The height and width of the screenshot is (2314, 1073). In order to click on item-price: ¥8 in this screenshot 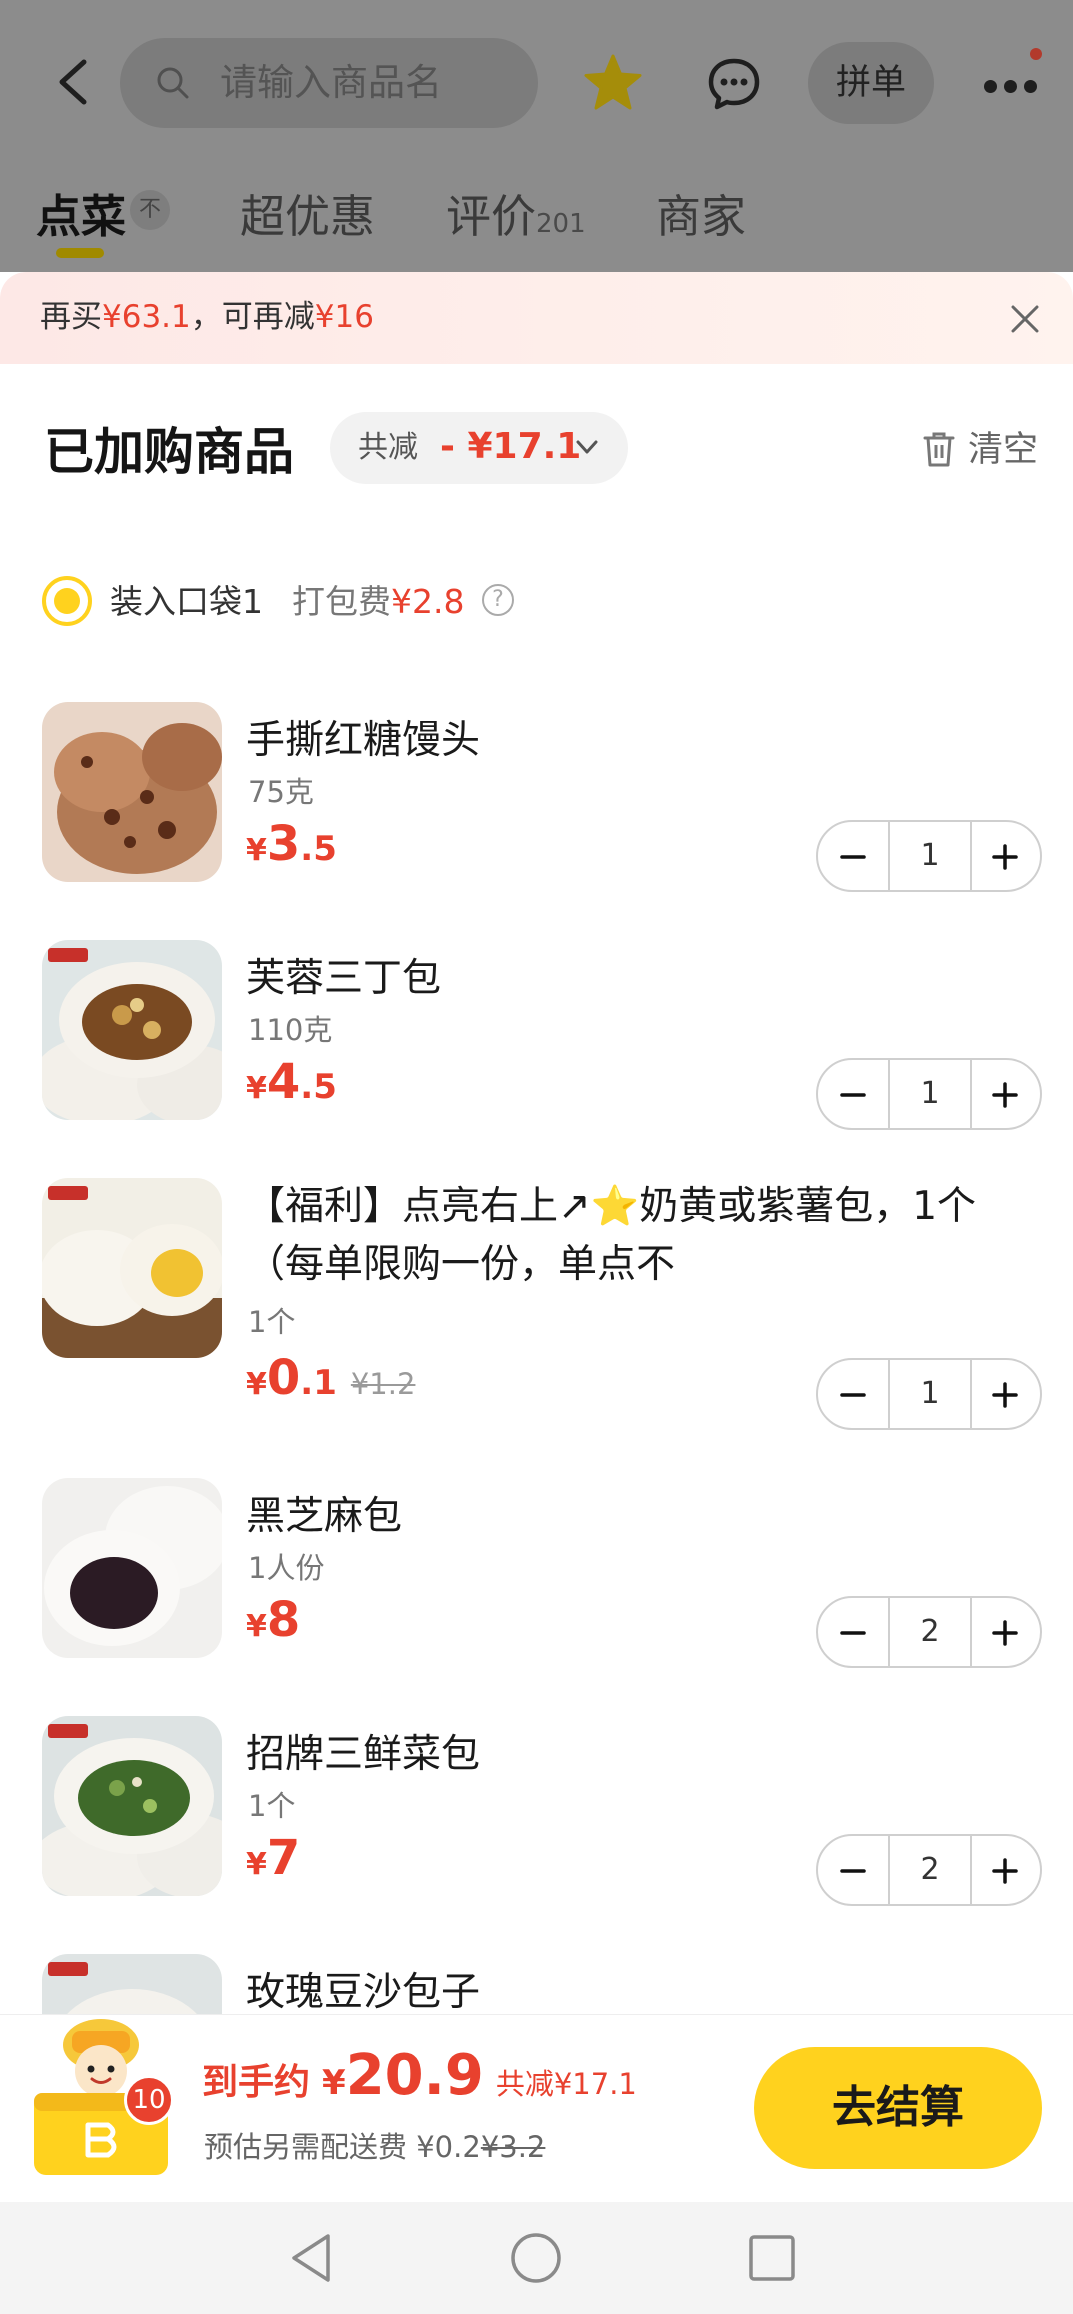, I will do `click(273, 1625)`.